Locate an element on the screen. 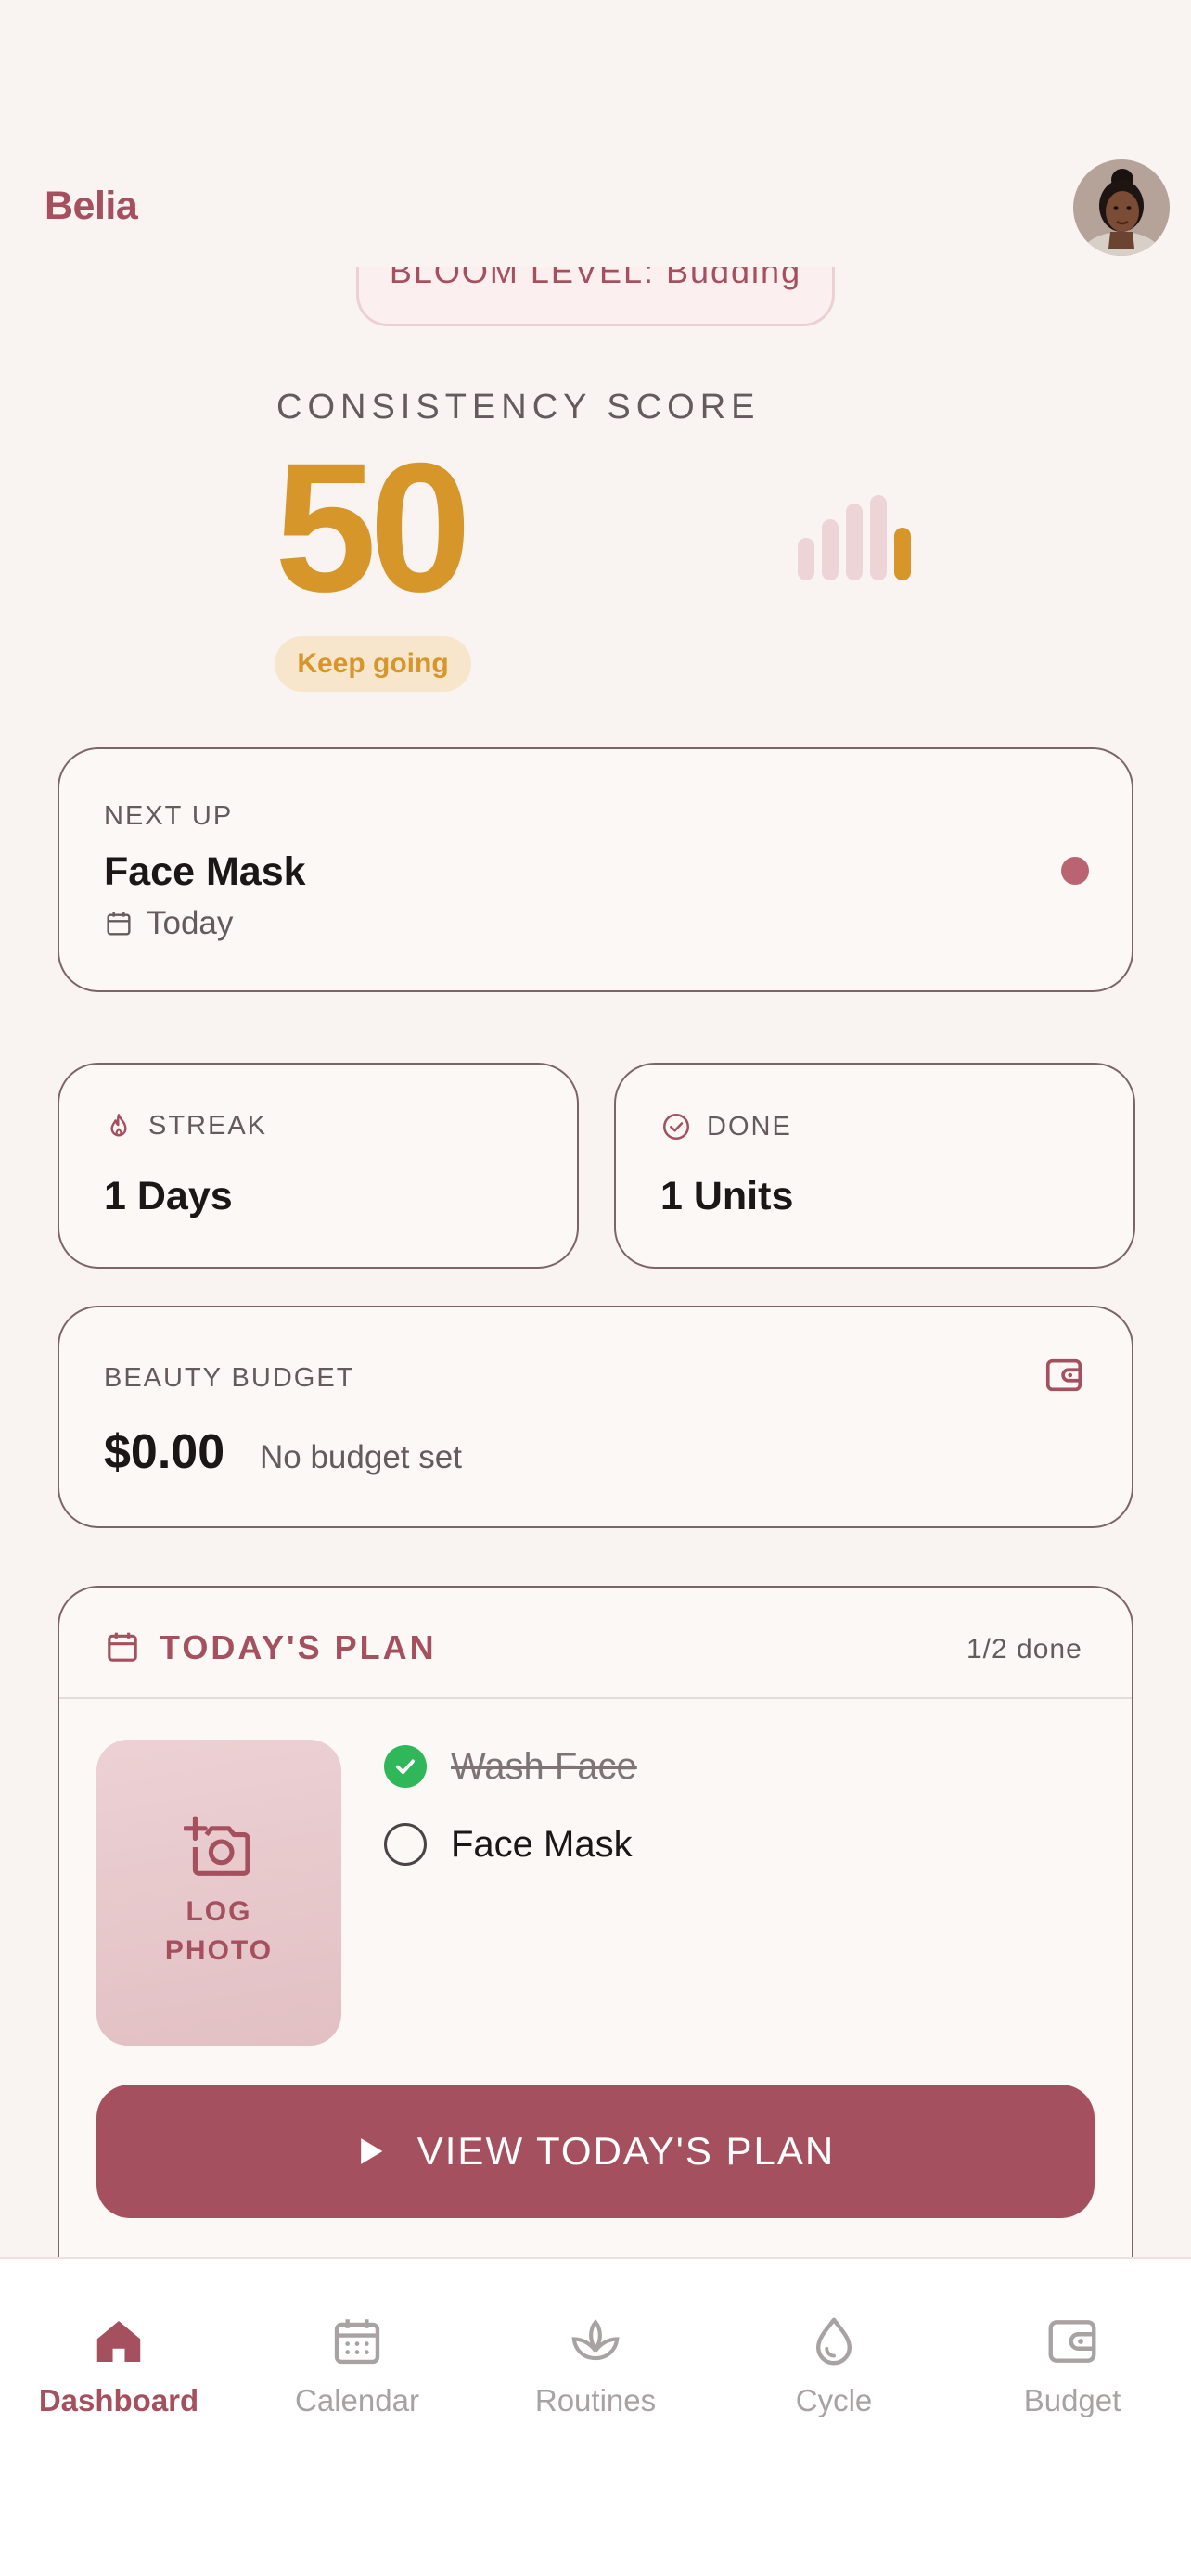 Image resolution: width=1191 pixels, height=2576 pixels. home-icon is located at coordinates (118, 2341).